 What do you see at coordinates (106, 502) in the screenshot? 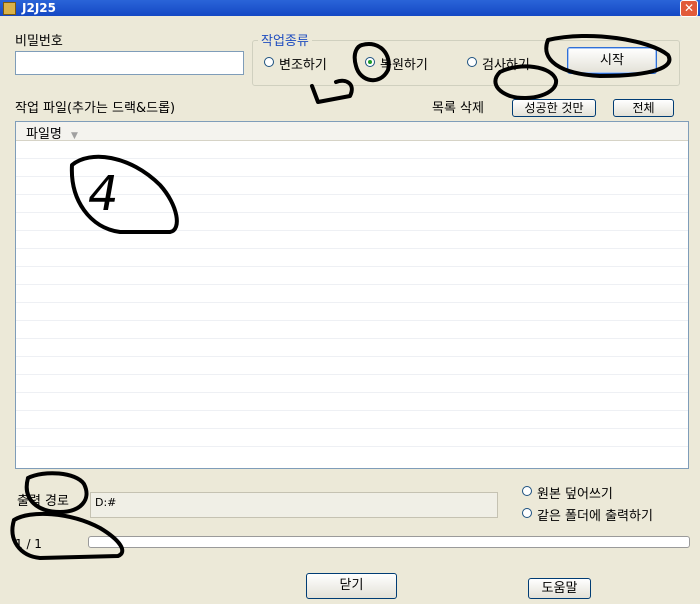
I see `output-path-value: D:#` at bounding box center [106, 502].